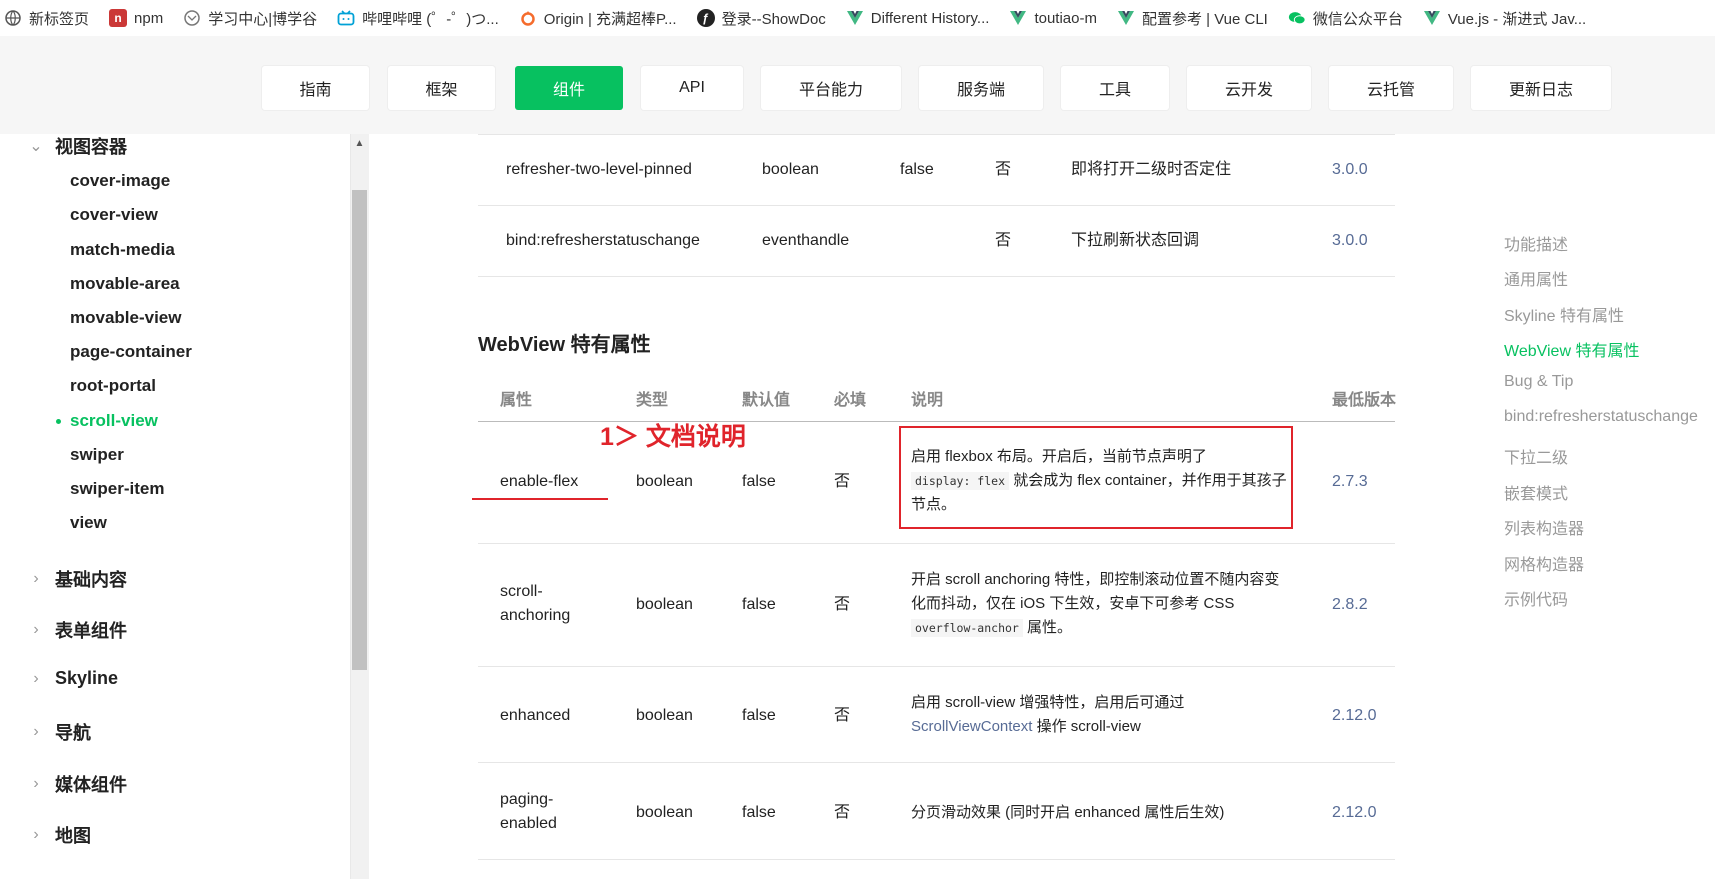 This screenshot has height=879, width=1715. I want to click on tab-cloud-dev: 云开发, so click(1249, 88).